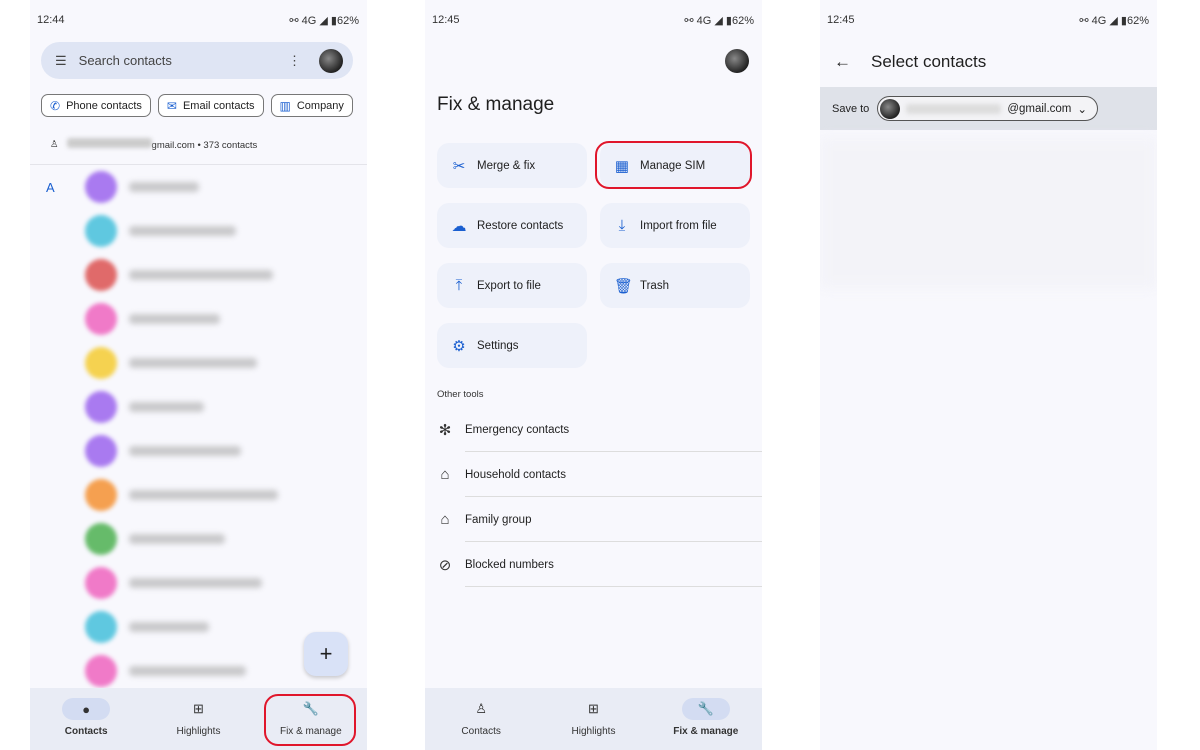  I want to click on tool-label: Emergency contacts, so click(517, 429).